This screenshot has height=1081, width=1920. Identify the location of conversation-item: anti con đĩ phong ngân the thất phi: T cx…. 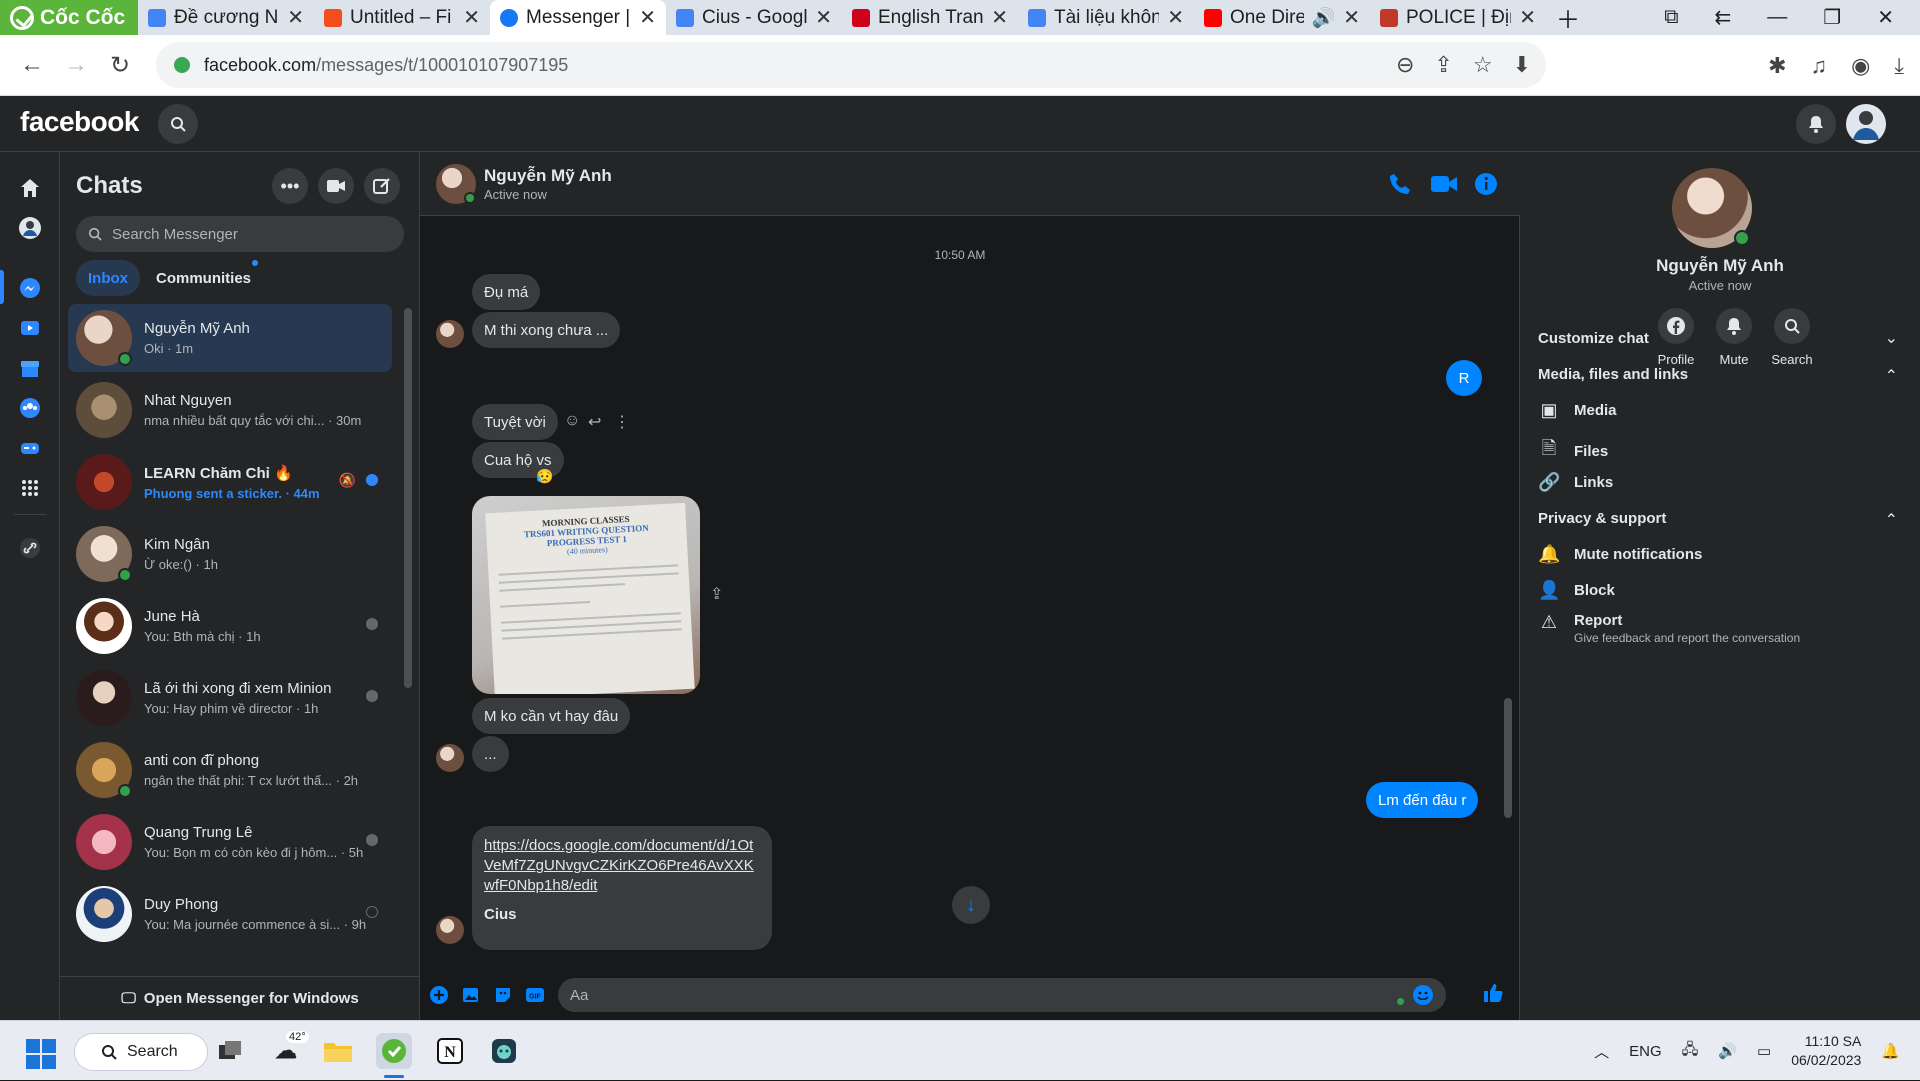
(230, 770).